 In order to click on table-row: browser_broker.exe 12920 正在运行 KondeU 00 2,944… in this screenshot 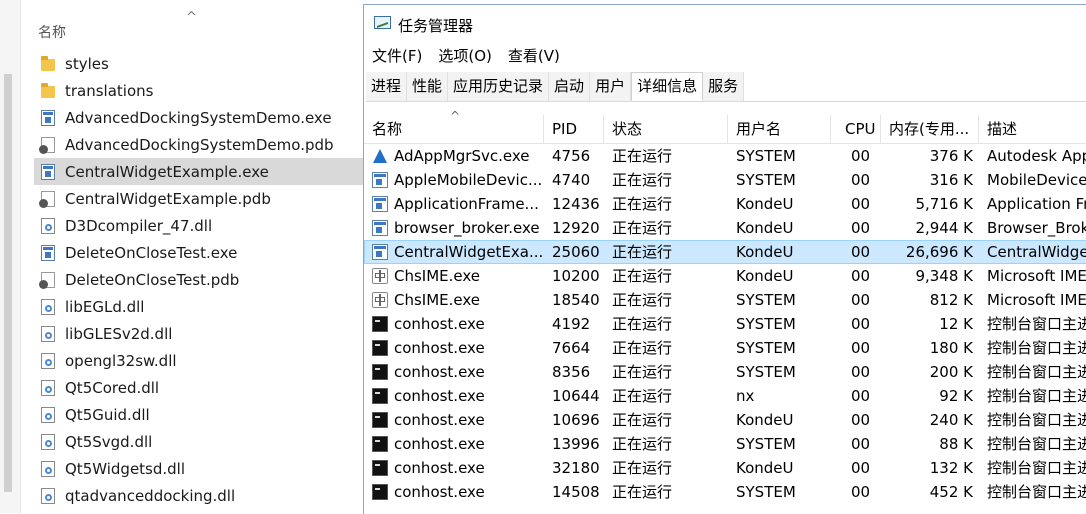, I will do `click(725, 228)`.